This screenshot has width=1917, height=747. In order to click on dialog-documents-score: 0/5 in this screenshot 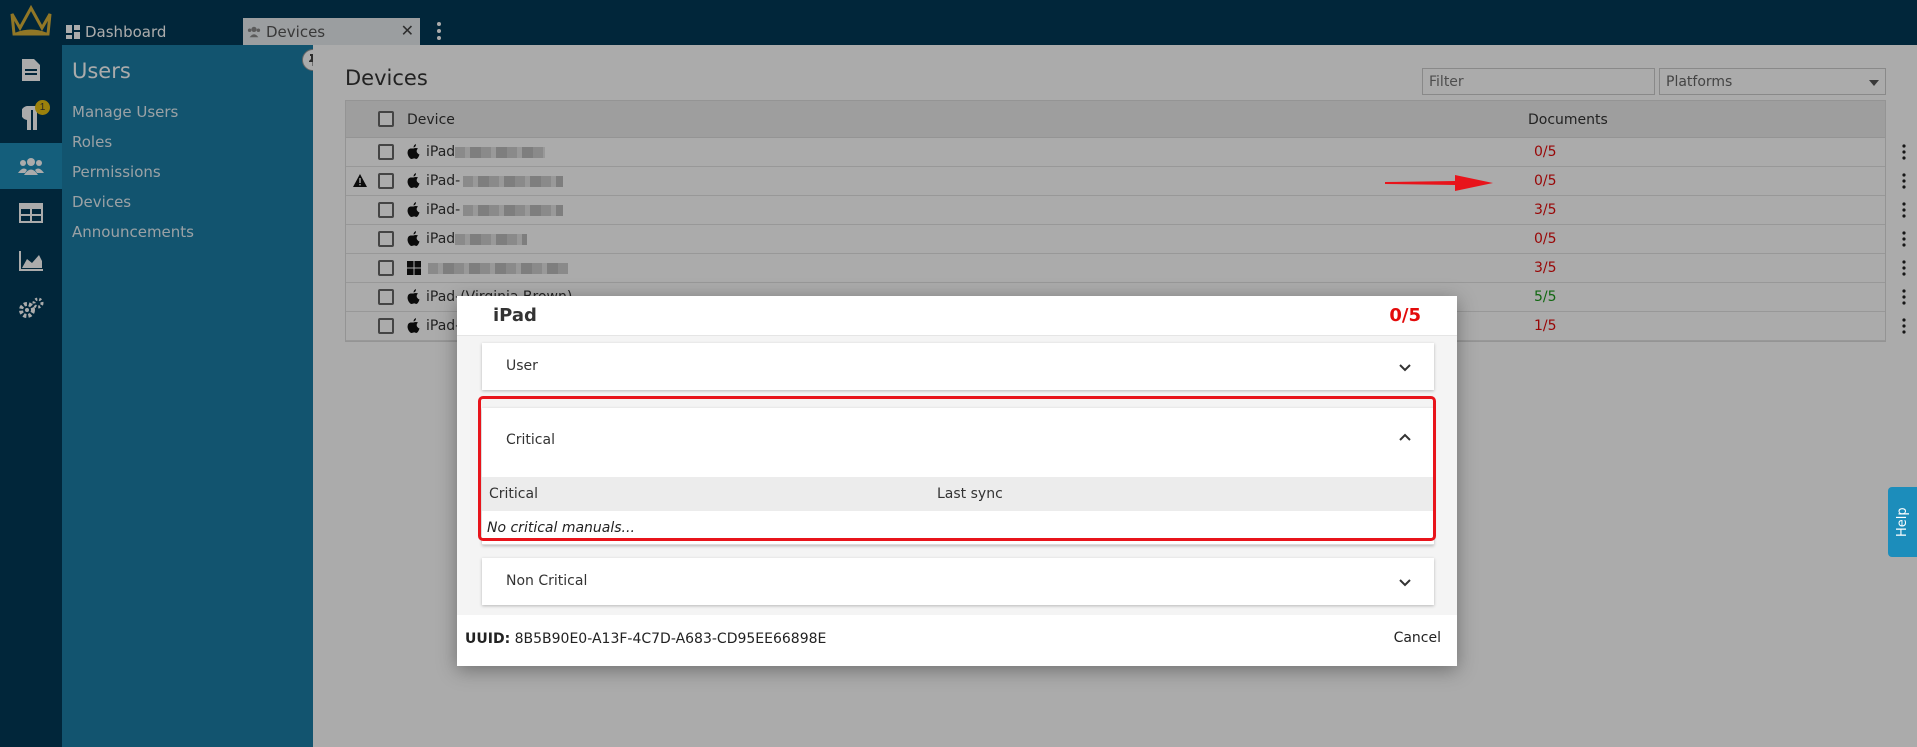, I will do `click(1405, 315)`.